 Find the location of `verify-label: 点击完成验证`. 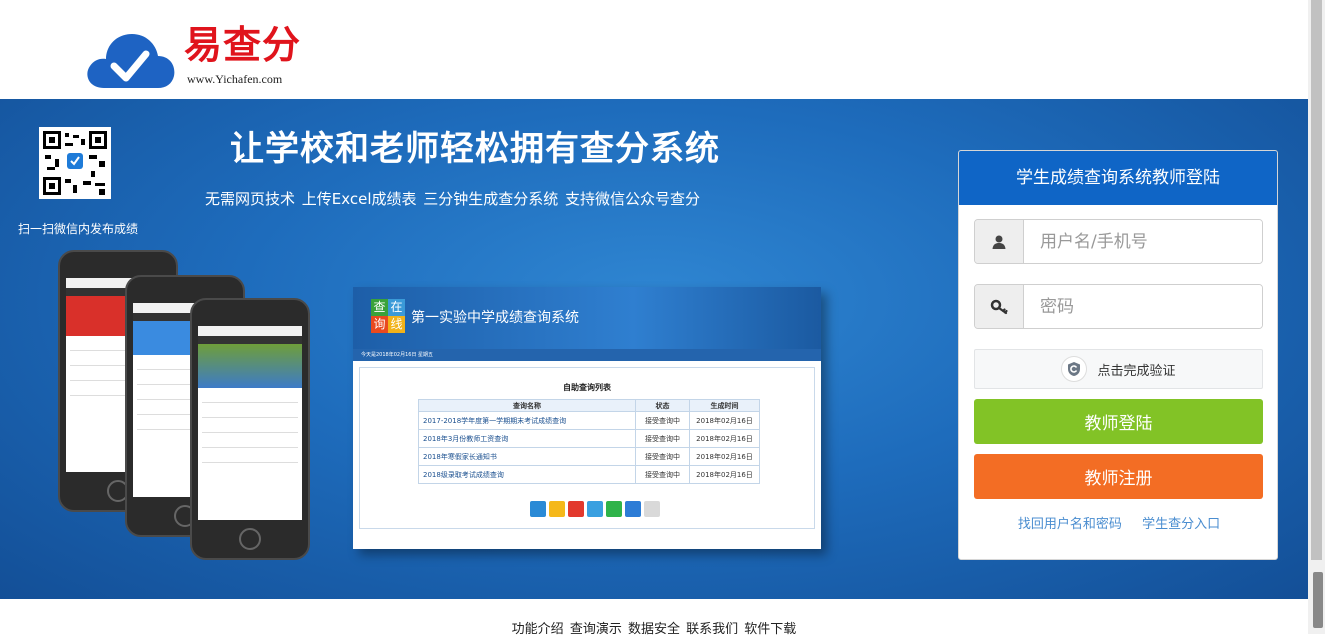

verify-label: 点击完成验证 is located at coordinates (1136, 371).